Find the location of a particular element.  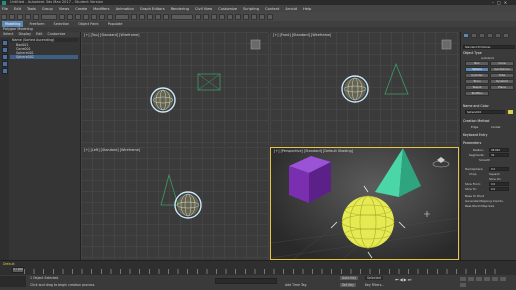

menu-graph-editors: Graph Editors is located at coordinates (152, 9).